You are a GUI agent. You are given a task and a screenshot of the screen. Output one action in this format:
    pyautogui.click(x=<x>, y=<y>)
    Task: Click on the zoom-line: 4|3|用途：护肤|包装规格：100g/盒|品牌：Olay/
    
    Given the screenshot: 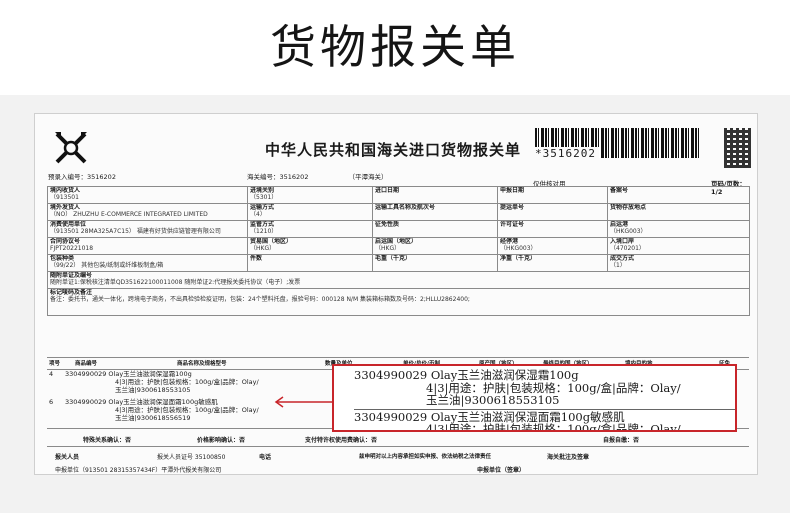 What is the action you would take?
    pyautogui.click(x=553, y=427)
    